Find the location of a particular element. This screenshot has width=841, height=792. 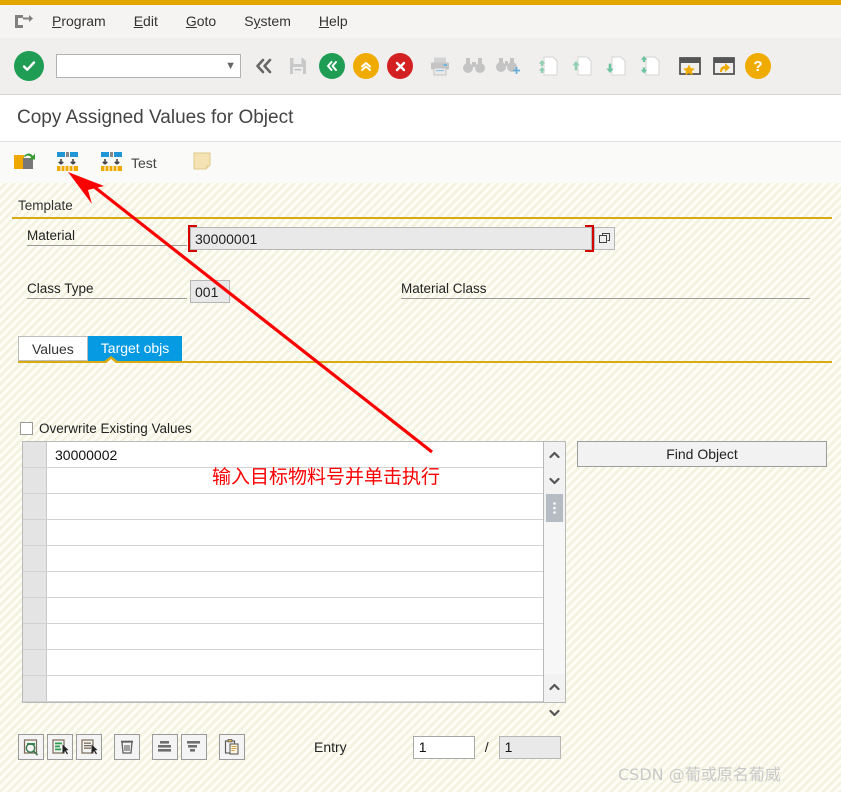

back-double-icon is located at coordinates (264, 66).